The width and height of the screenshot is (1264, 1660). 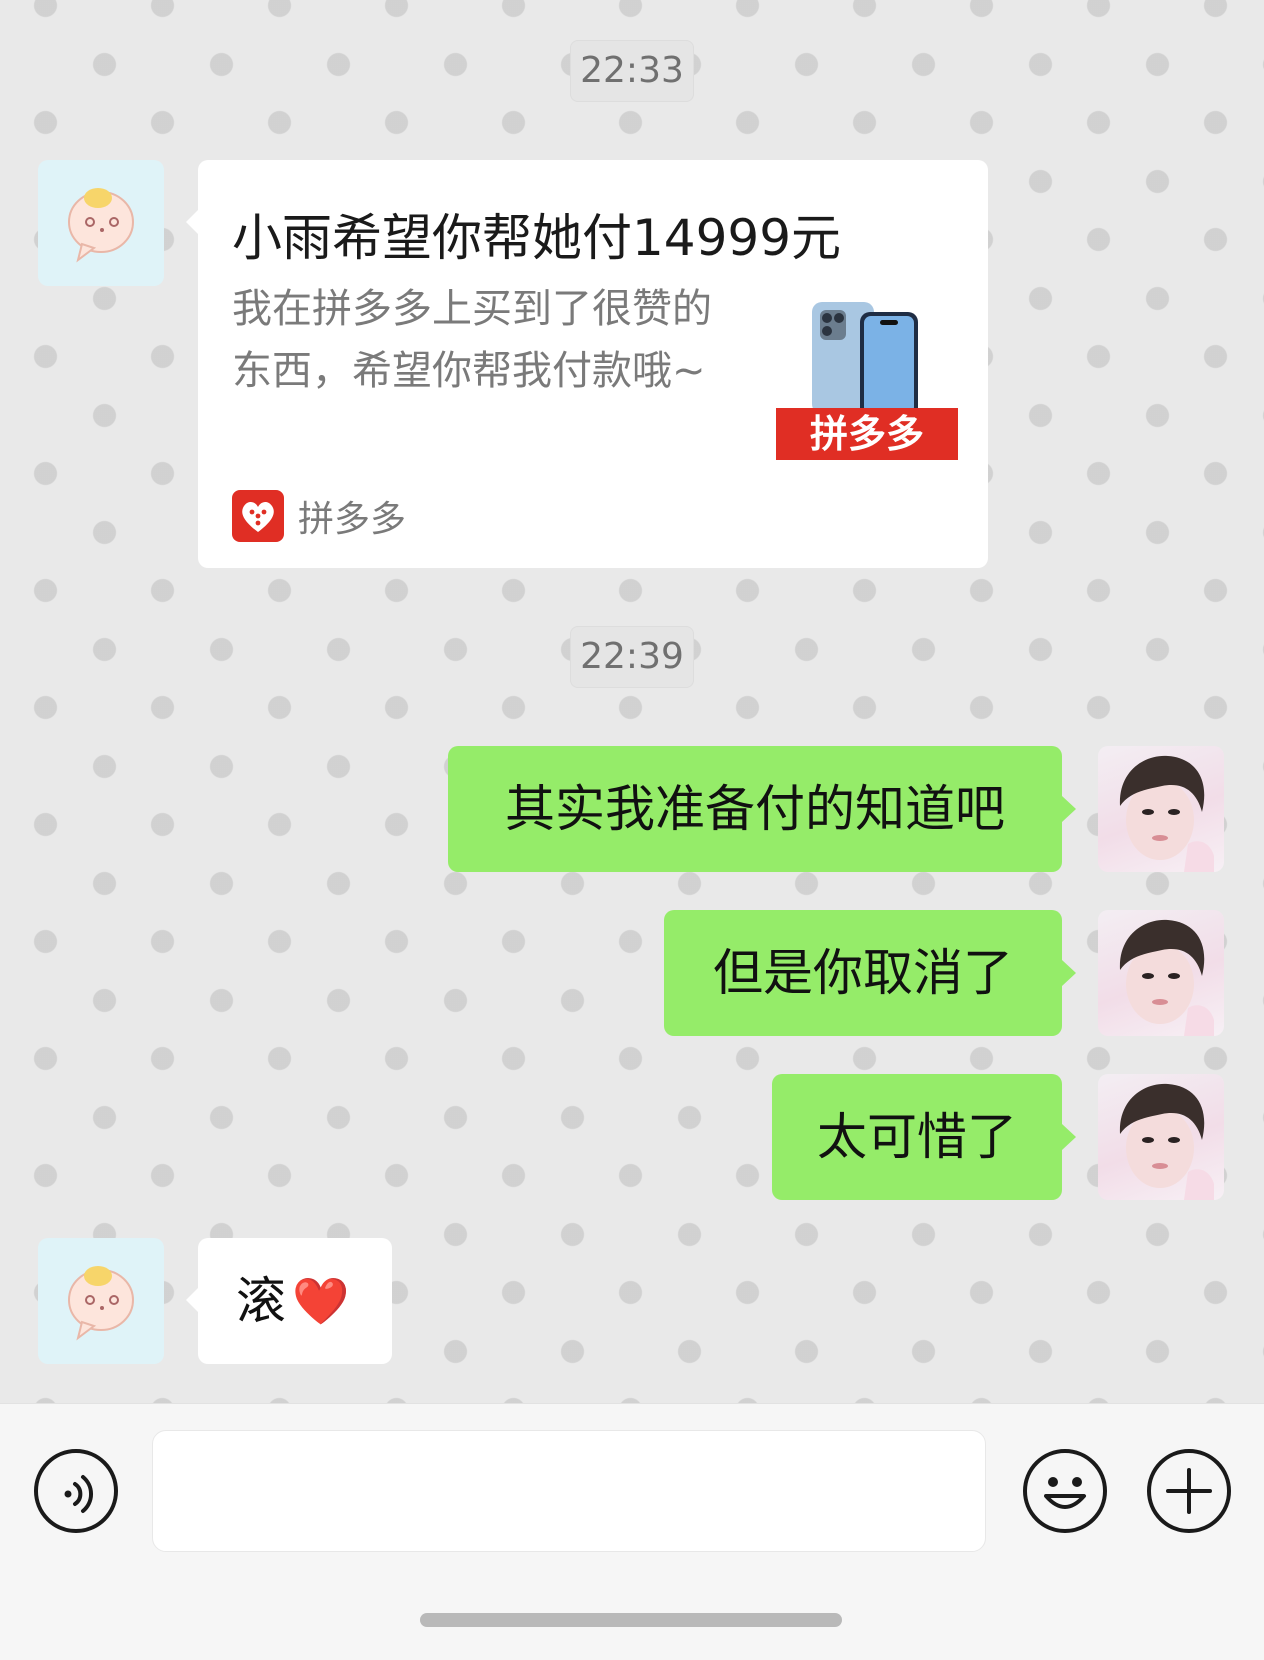 What do you see at coordinates (867, 379) in the screenshot?
I see `product-thumbnail: 拼多多` at bounding box center [867, 379].